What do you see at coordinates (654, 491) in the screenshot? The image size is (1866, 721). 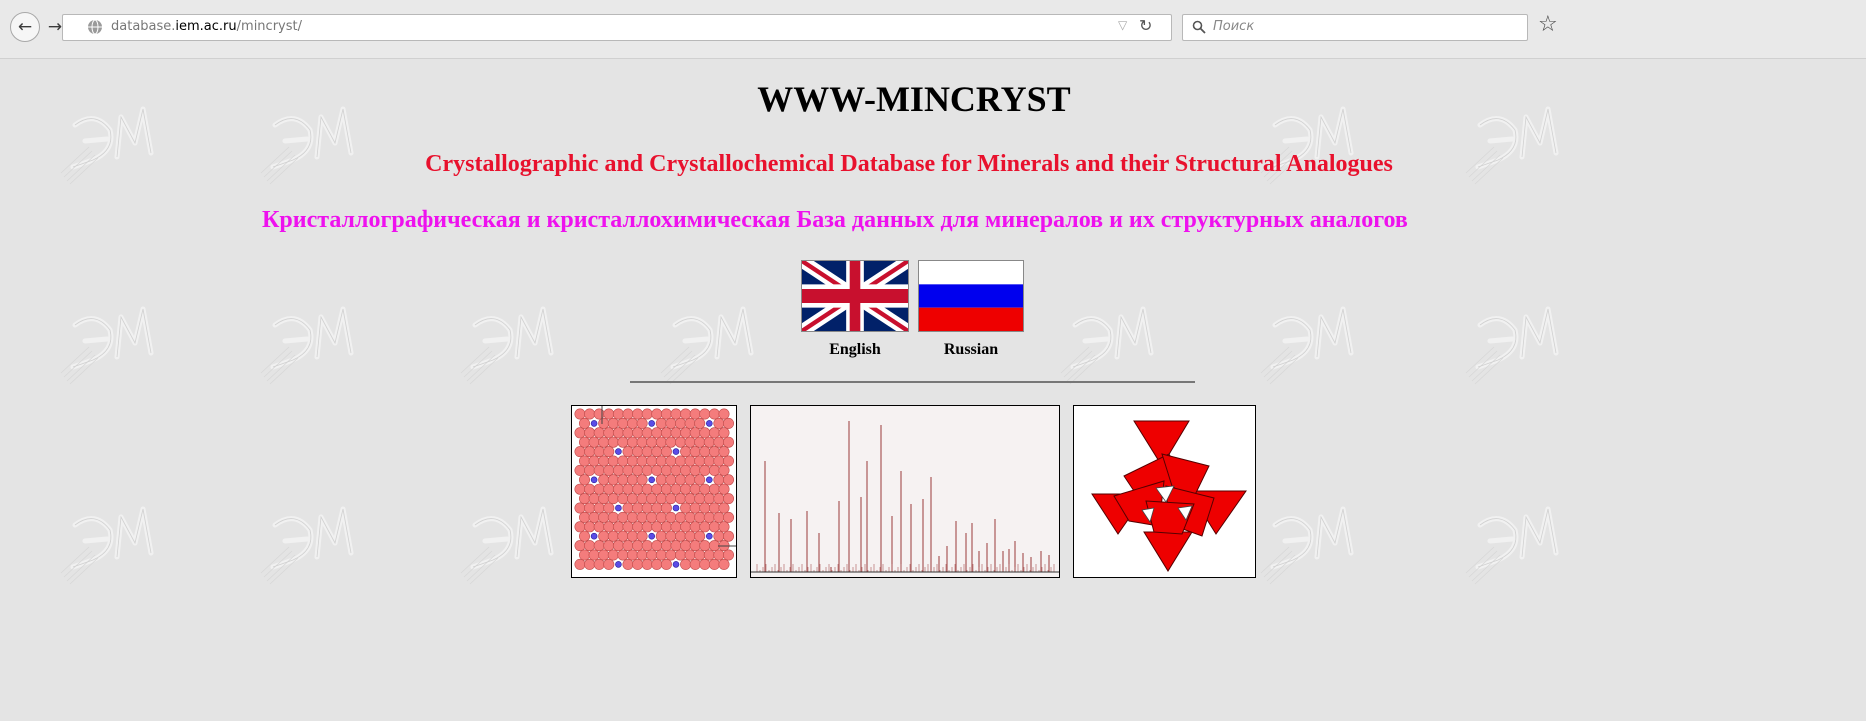 I see `crystal-structure-image` at bounding box center [654, 491].